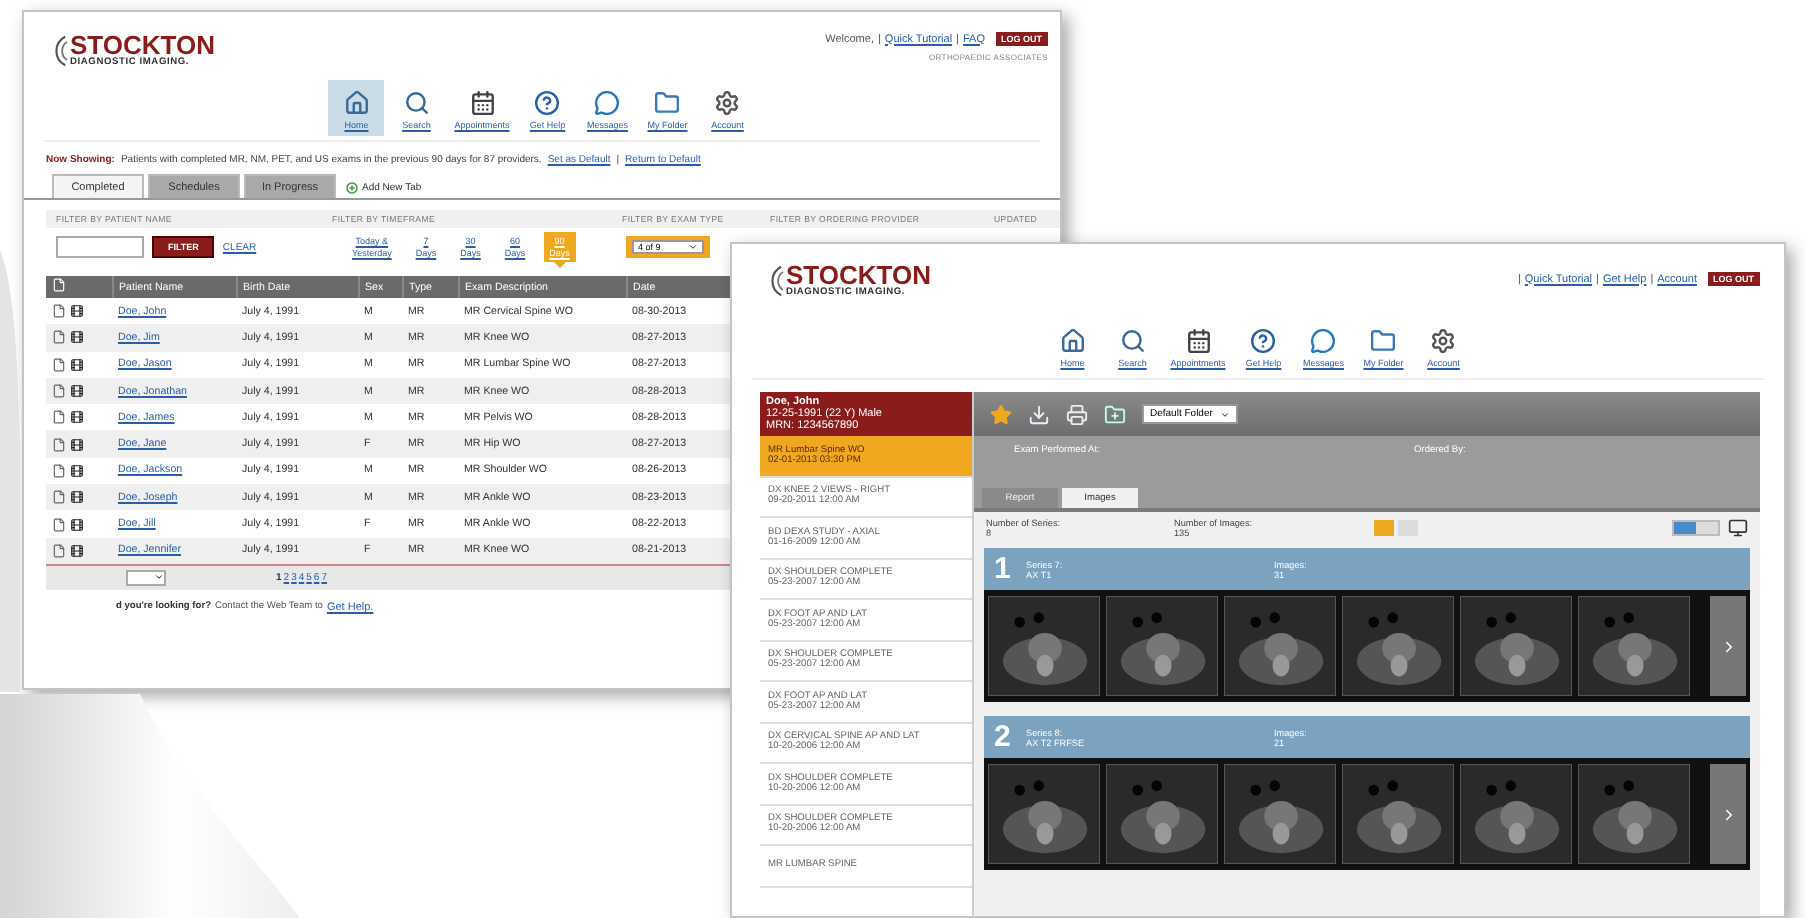 This screenshot has height=918, width=1806. I want to click on plus-icon, so click(352, 188).